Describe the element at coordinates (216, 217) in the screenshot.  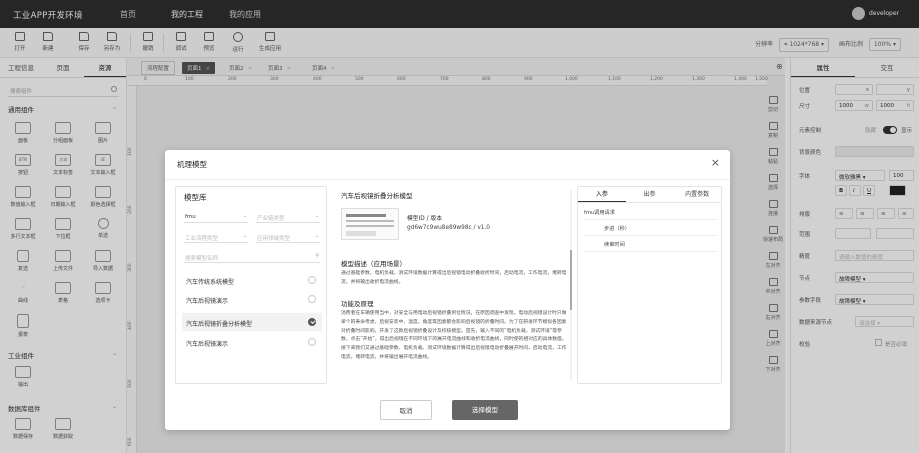
I see `type-filter-select: fmu ⌄` at that location.